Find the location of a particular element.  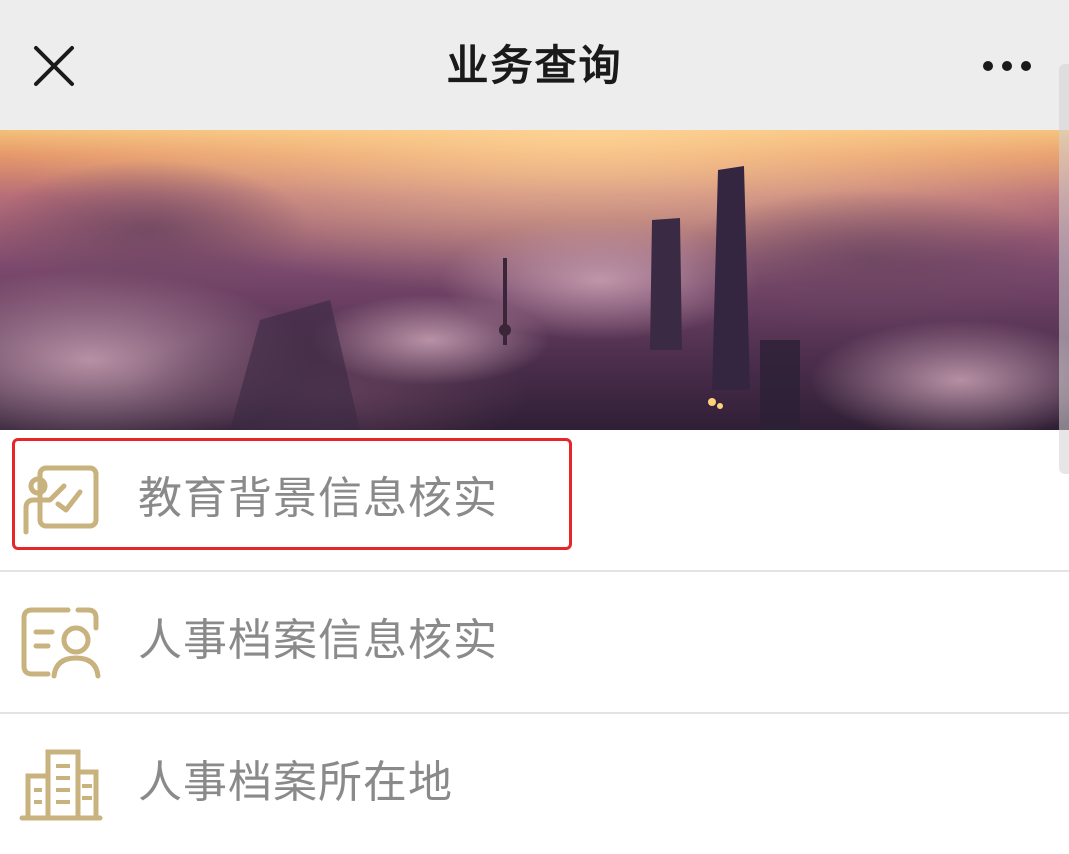

scrollbar is located at coordinates (1064, 269).